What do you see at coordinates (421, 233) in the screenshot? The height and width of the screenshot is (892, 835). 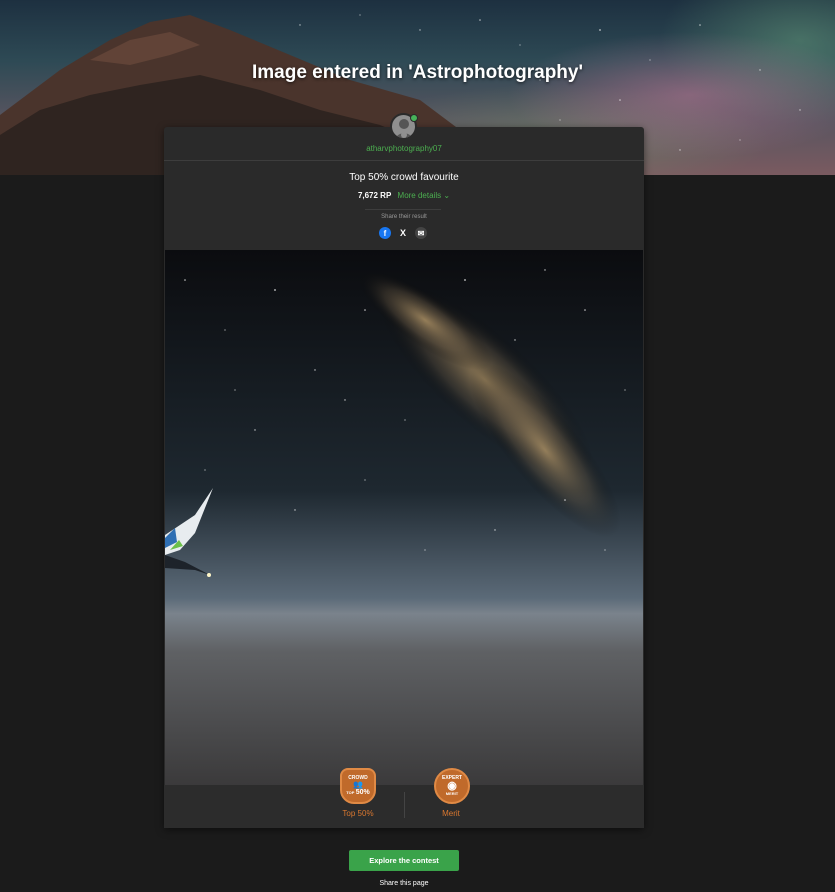 I see `email-icon: ✉` at bounding box center [421, 233].